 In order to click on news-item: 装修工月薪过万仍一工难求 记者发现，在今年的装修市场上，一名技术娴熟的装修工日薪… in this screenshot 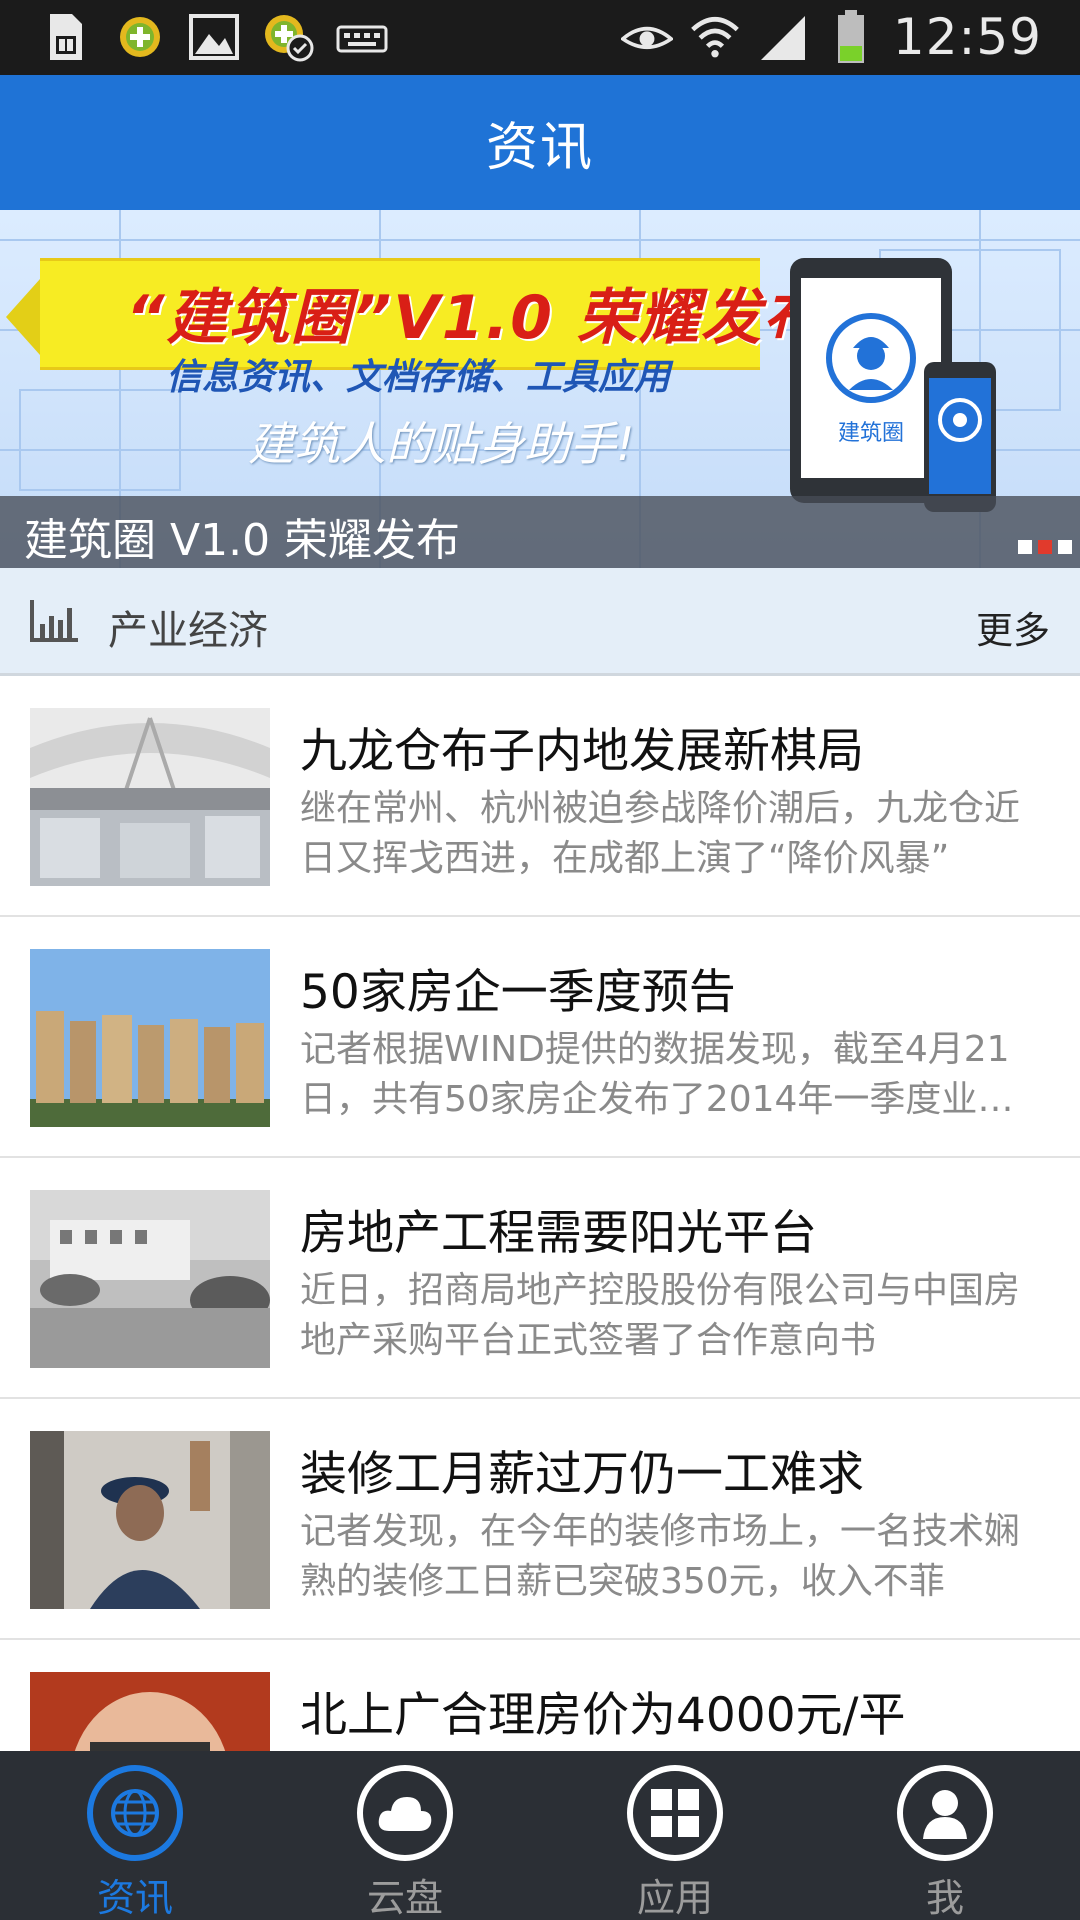, I will do `click(540, 1519)`.